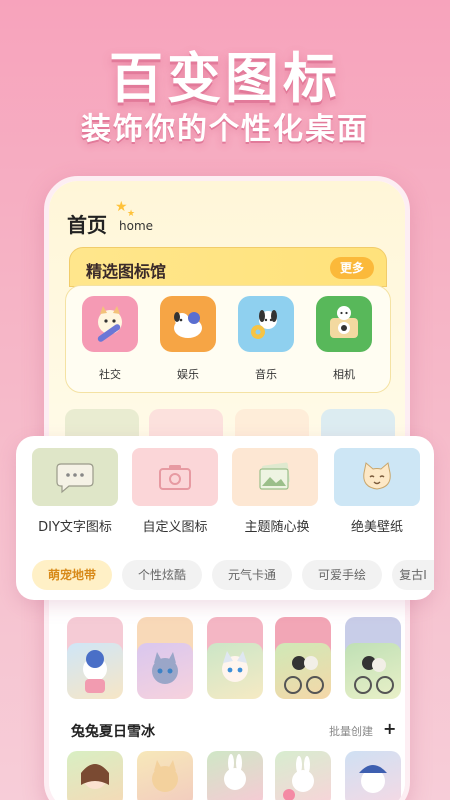 This screenshot has height=800, width=450. What do you see at coordinates (188, 324) in the screenshot?
I see `entertainment-dog-icon` at bounding box center [188, 324].